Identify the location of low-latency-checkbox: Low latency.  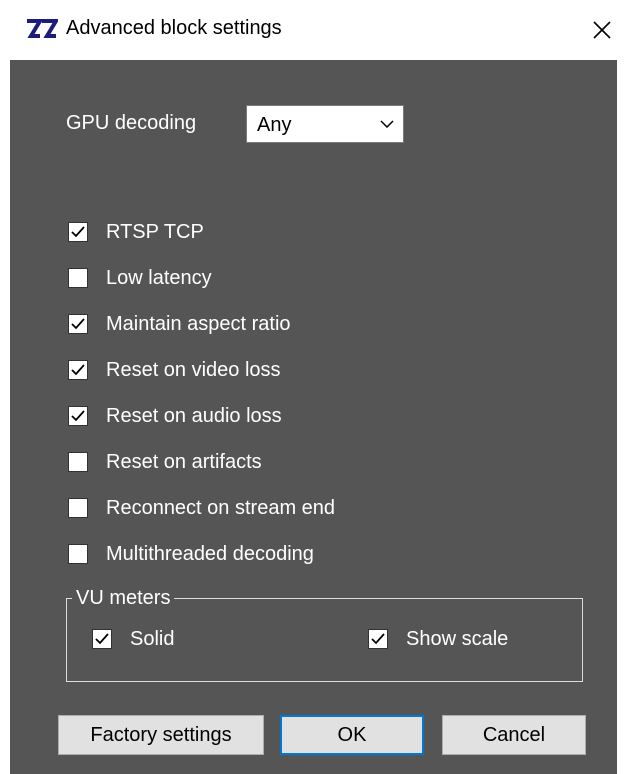
(140, 278).